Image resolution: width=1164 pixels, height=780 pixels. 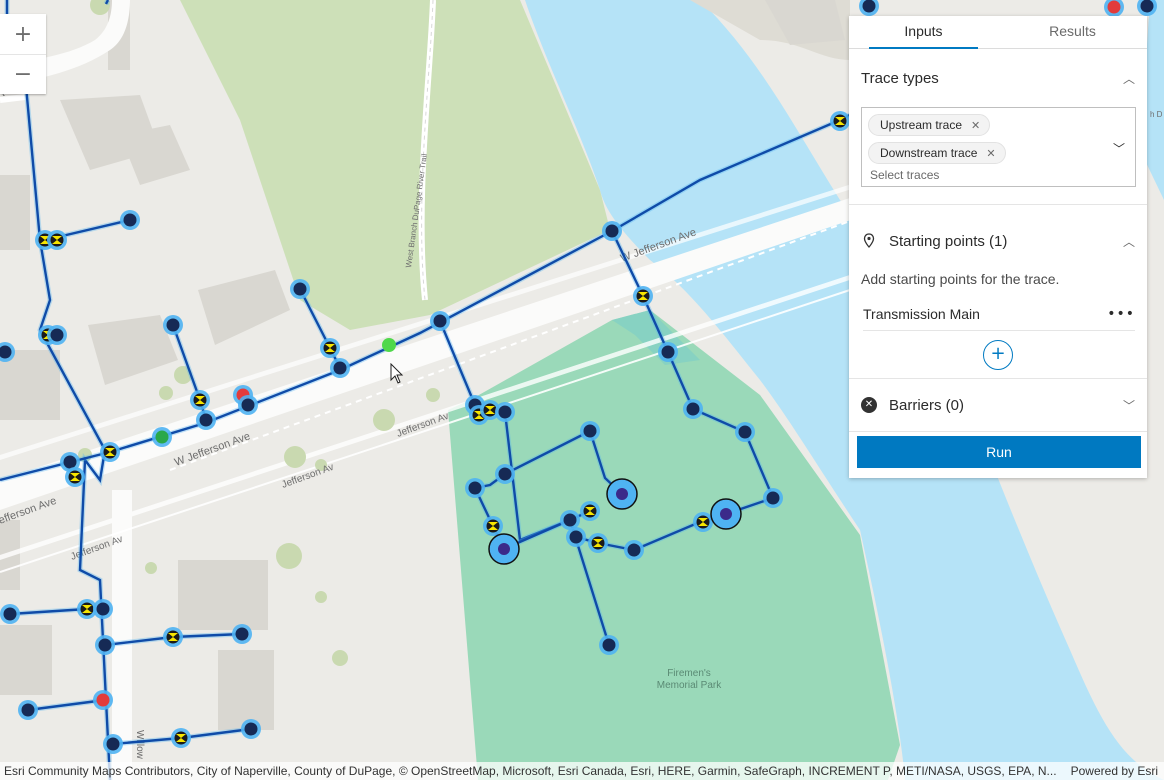 What do you see at coordinates (921, 125) in the screenshot?
I see `chip-label: Upstream trace` at bounding box center [921, 125].